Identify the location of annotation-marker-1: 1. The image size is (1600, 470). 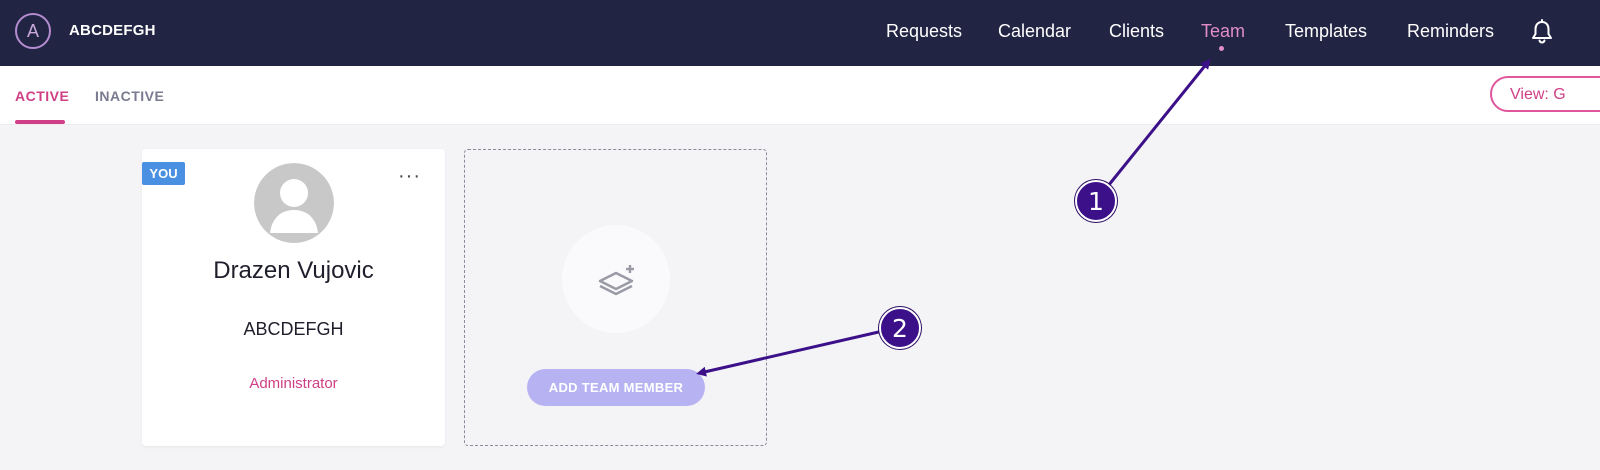
(1096, 201).